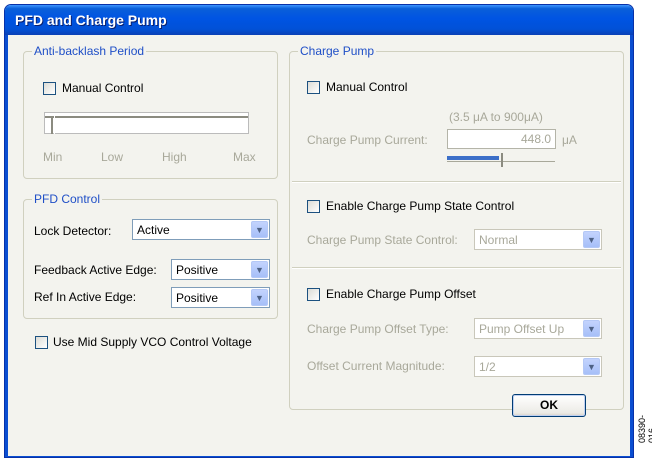 The image size is (652, 463). I want to click on tick-min: Min, so click(53, 157).